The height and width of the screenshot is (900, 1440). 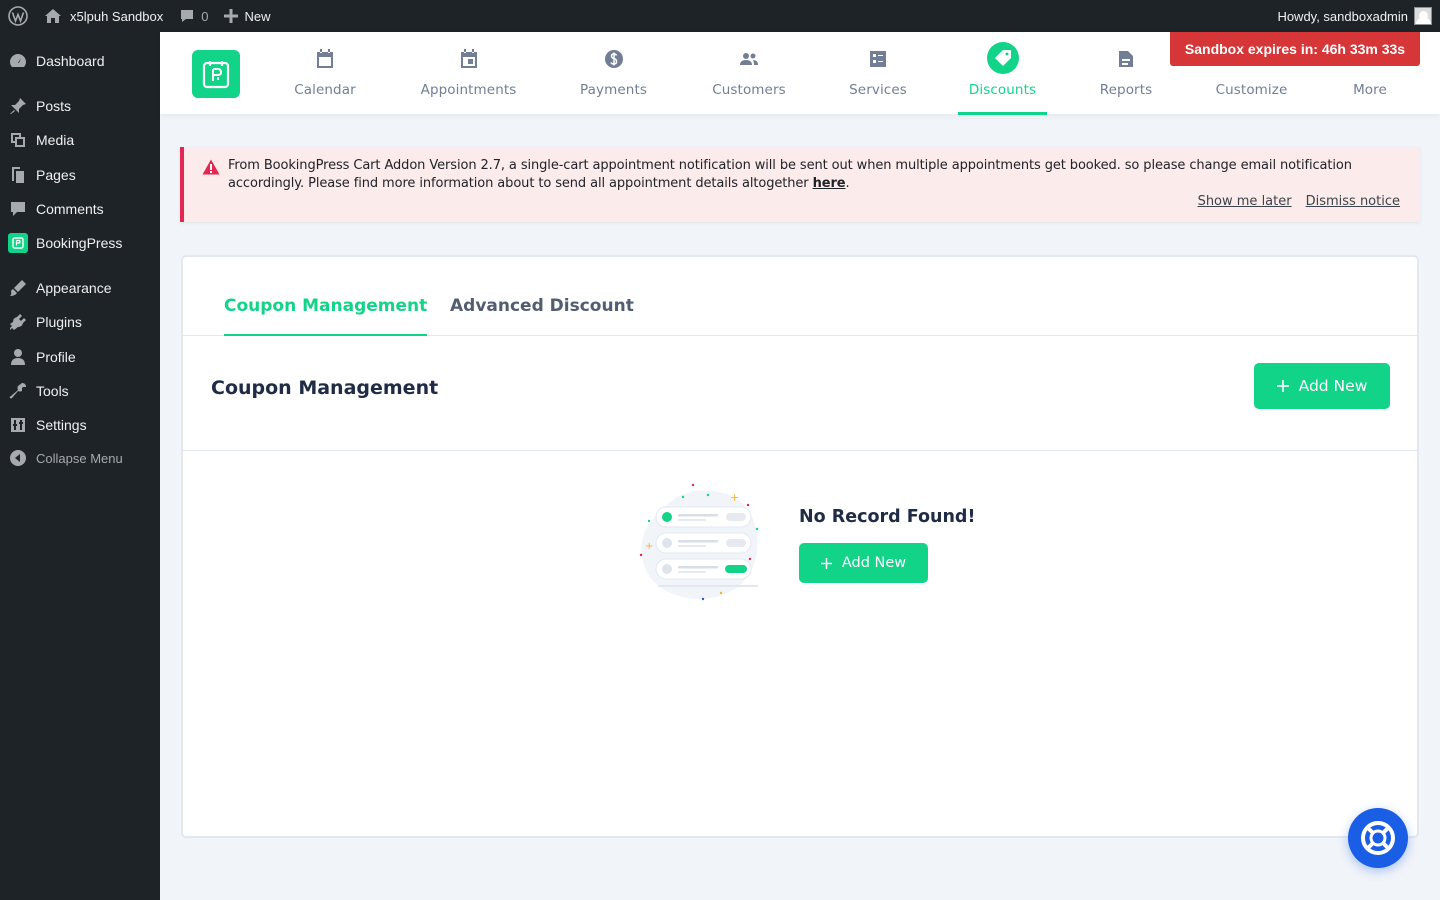 I want to click on tab-advanced-discount: Advanced Discount, so click(x=542, y=306).